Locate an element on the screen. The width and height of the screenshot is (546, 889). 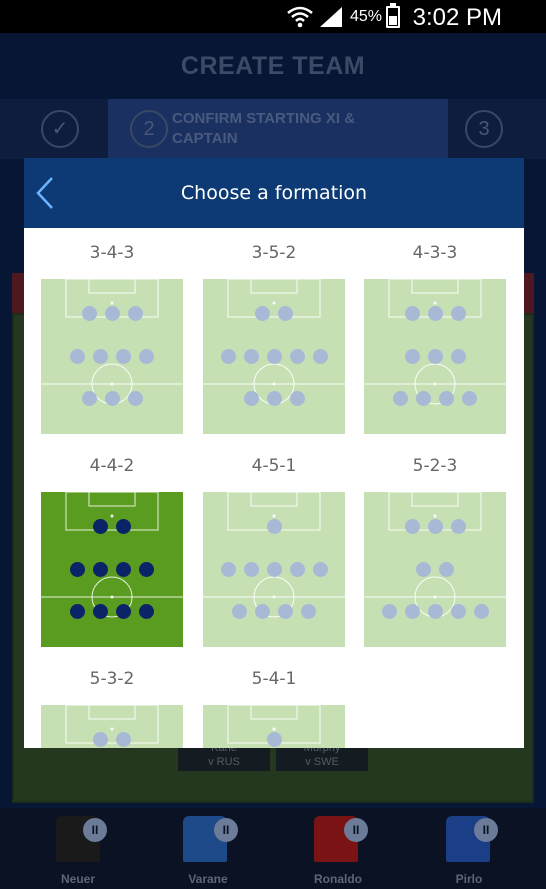
formation-label: 4-4-2 is located at coordinates (112, 466).